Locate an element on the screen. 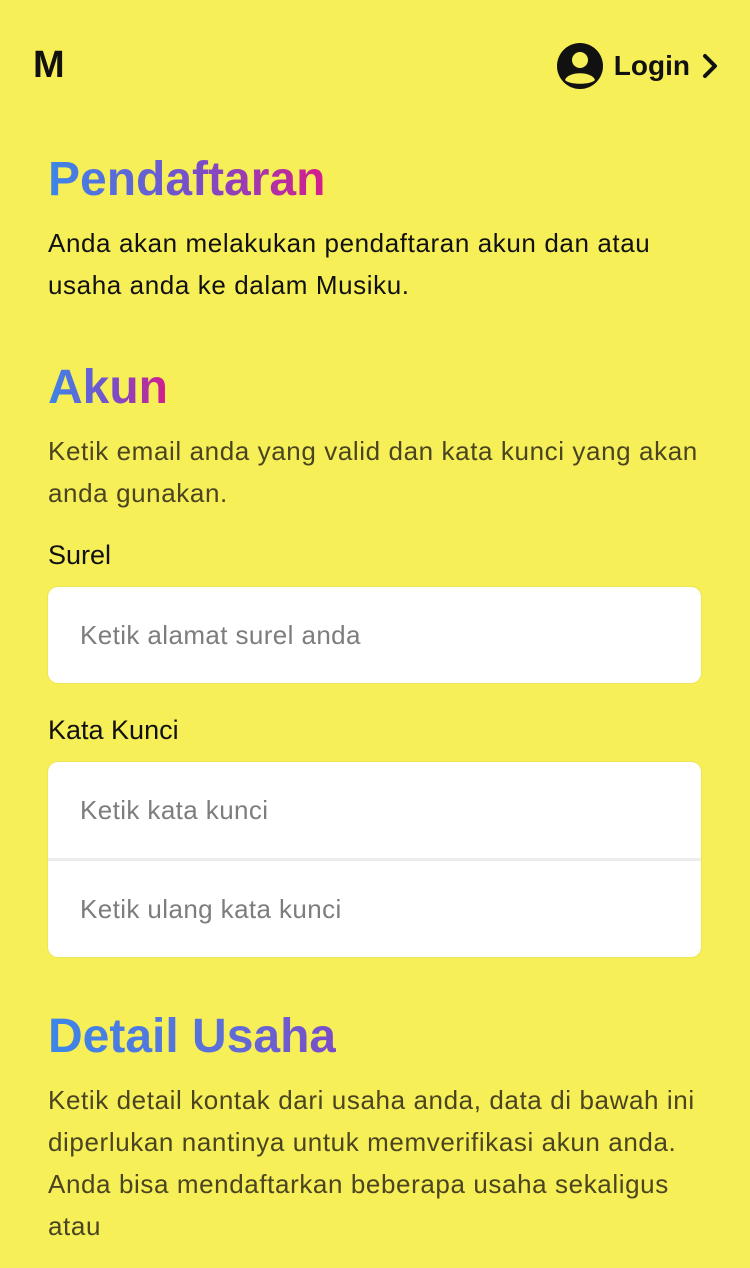 The width and height of the screenshot is (750, 1268). password-input: Ketik kata kunci is located at coordinates (374, 810).